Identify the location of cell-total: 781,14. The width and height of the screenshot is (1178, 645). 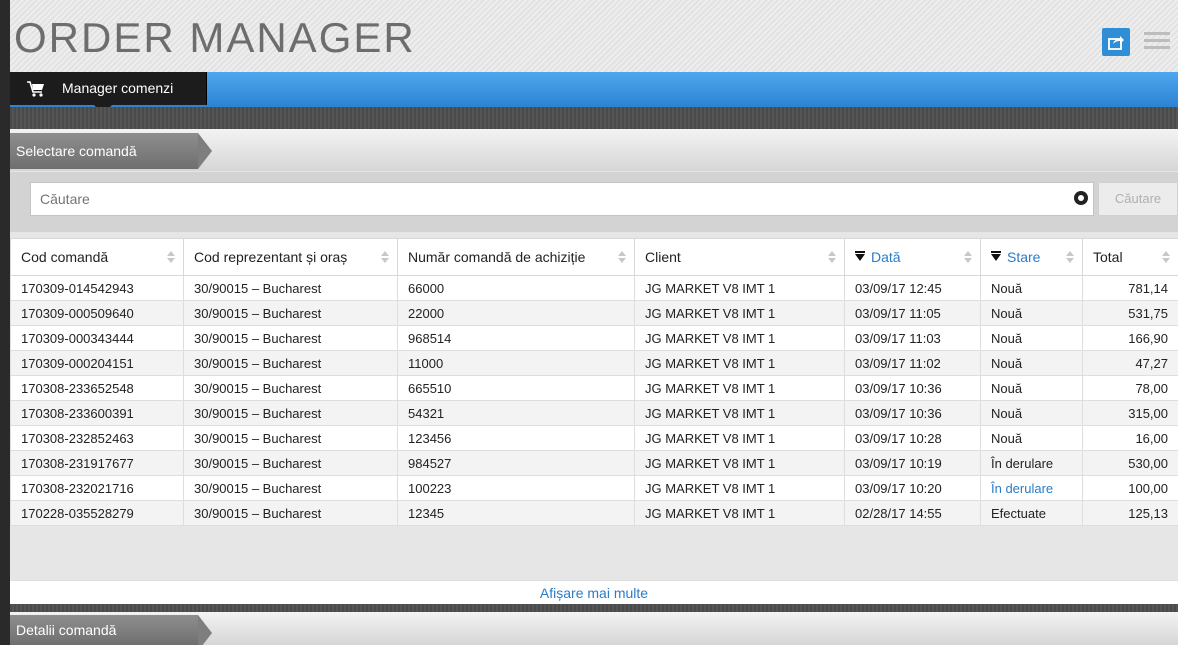
(1130, 288).